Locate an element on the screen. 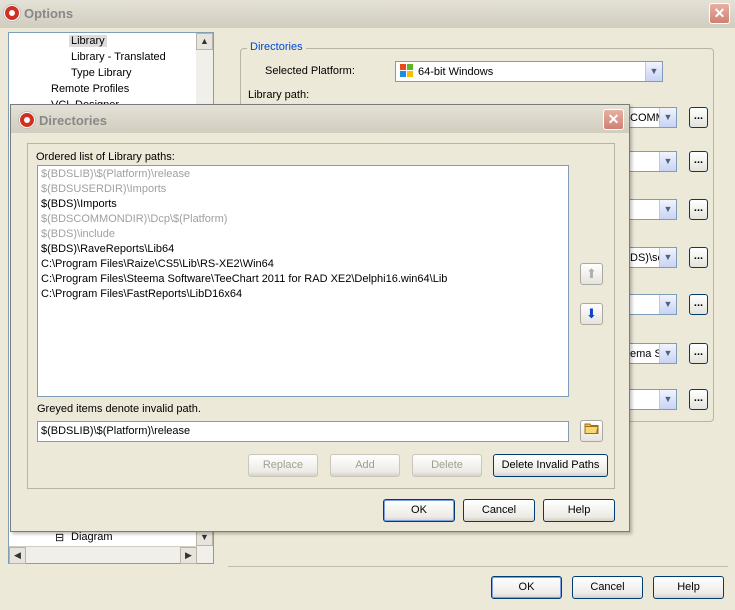  list-item: $(BDSCOMMONDIR)\Dcp\$(Platform) is located at coordinates (134, 219).